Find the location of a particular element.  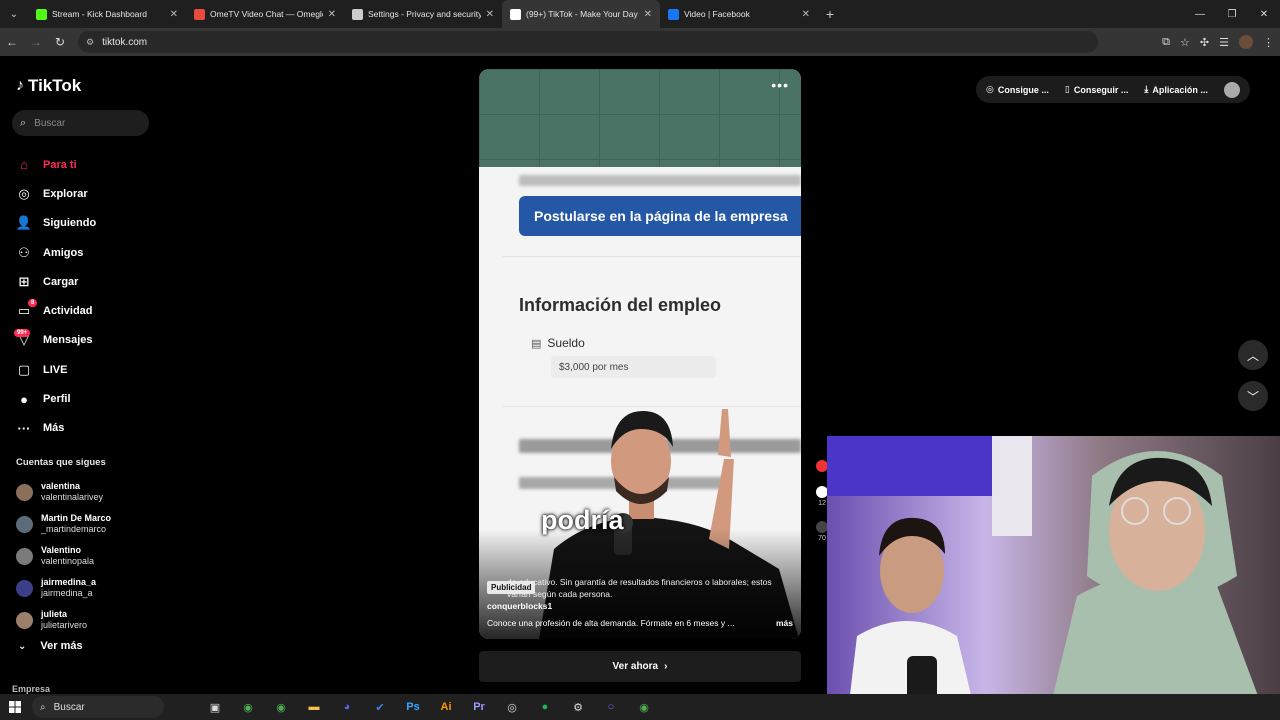

minimize-icon: — is located at coordinates (1200, 14).